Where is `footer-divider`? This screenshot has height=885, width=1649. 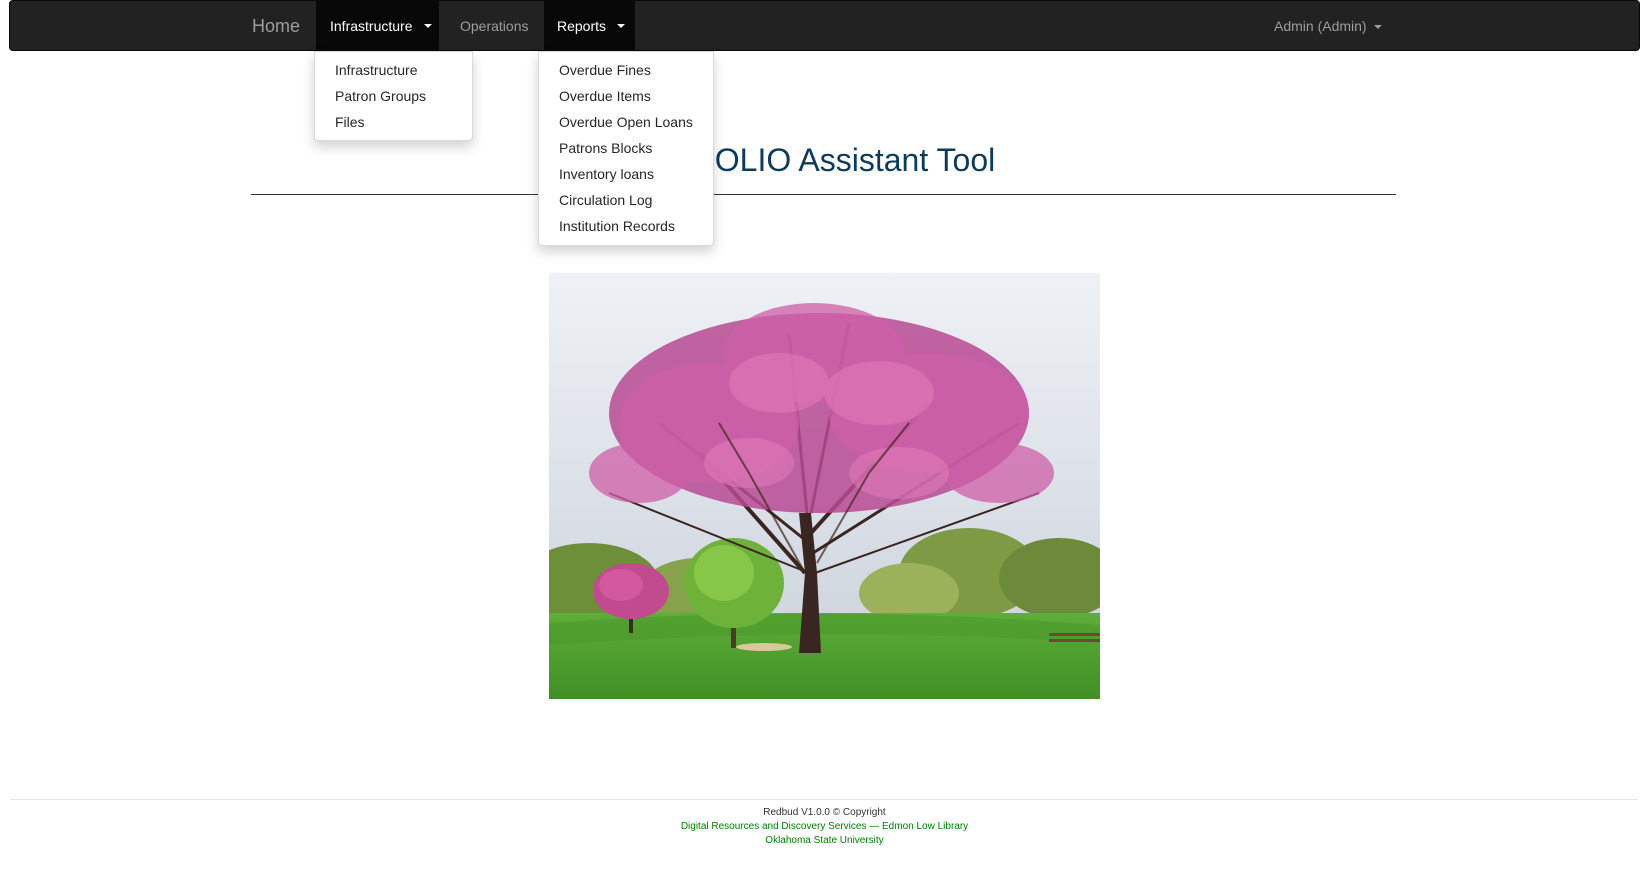
footer-divider is located at coordinates (824, 799).